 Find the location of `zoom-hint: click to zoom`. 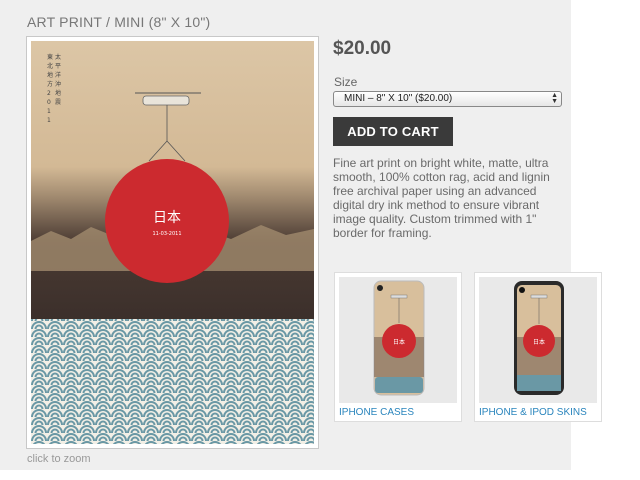

zoom-hint: click to zoom is located at coordinates (59, 459).